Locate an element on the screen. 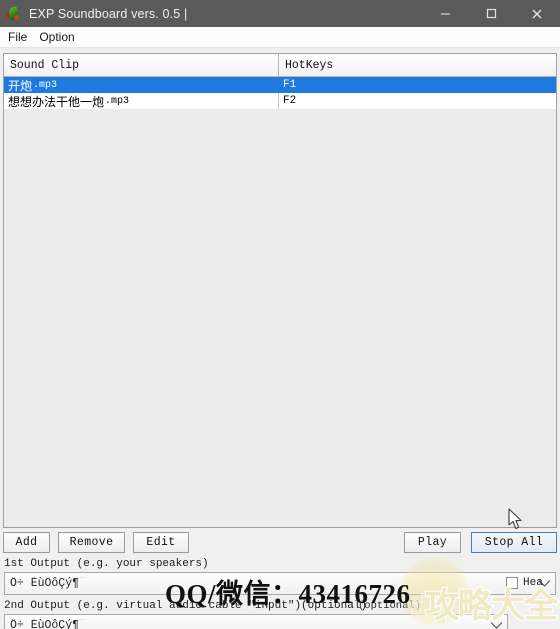 The height and width of the screenshot is (629, 560). window-title: EXP Soundboard vers. 0.5 | is located at coordinates (108, 13).